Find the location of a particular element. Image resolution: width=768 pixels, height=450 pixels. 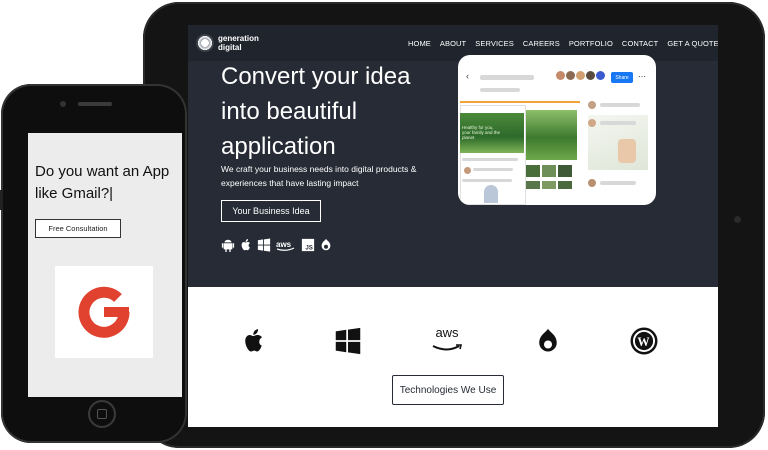

nav-portfolio: PORTFOLIO is located at coordinates (591, 43).